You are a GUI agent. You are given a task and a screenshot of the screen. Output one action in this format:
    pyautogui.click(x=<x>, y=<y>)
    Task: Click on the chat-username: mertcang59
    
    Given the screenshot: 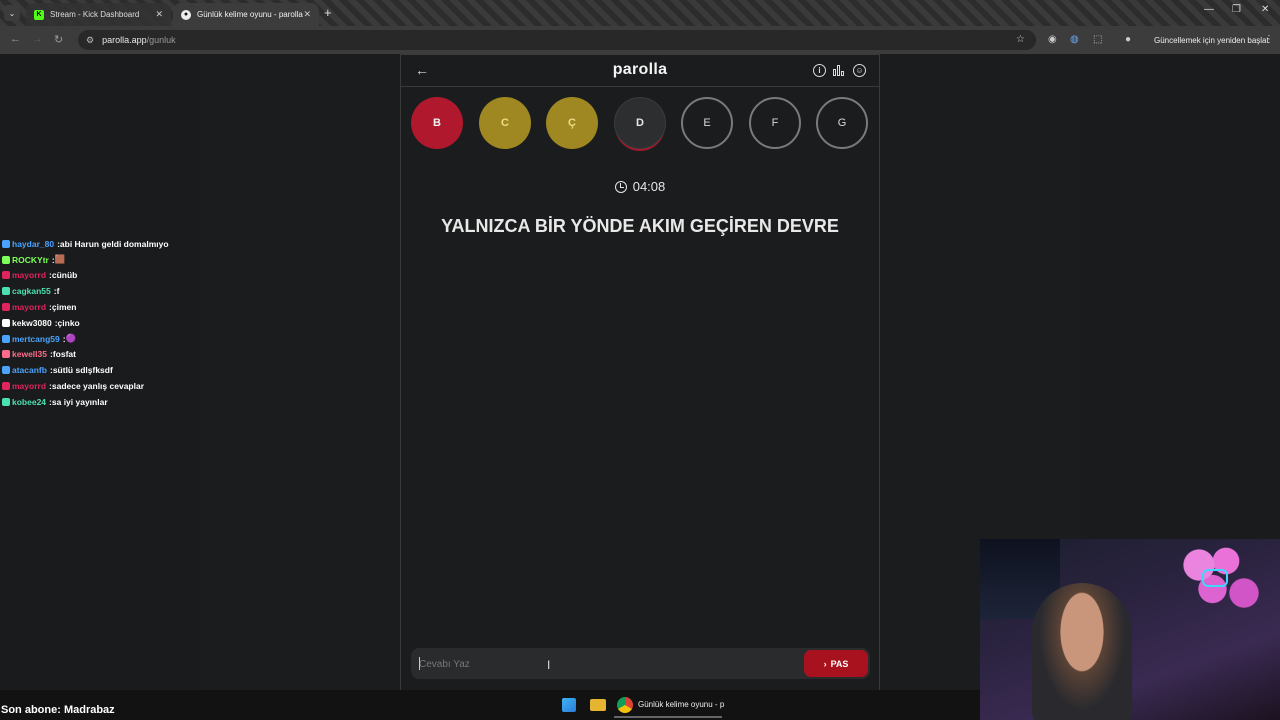 What is the action you would take?
    pyautogui.click(x=36, y=338)
    